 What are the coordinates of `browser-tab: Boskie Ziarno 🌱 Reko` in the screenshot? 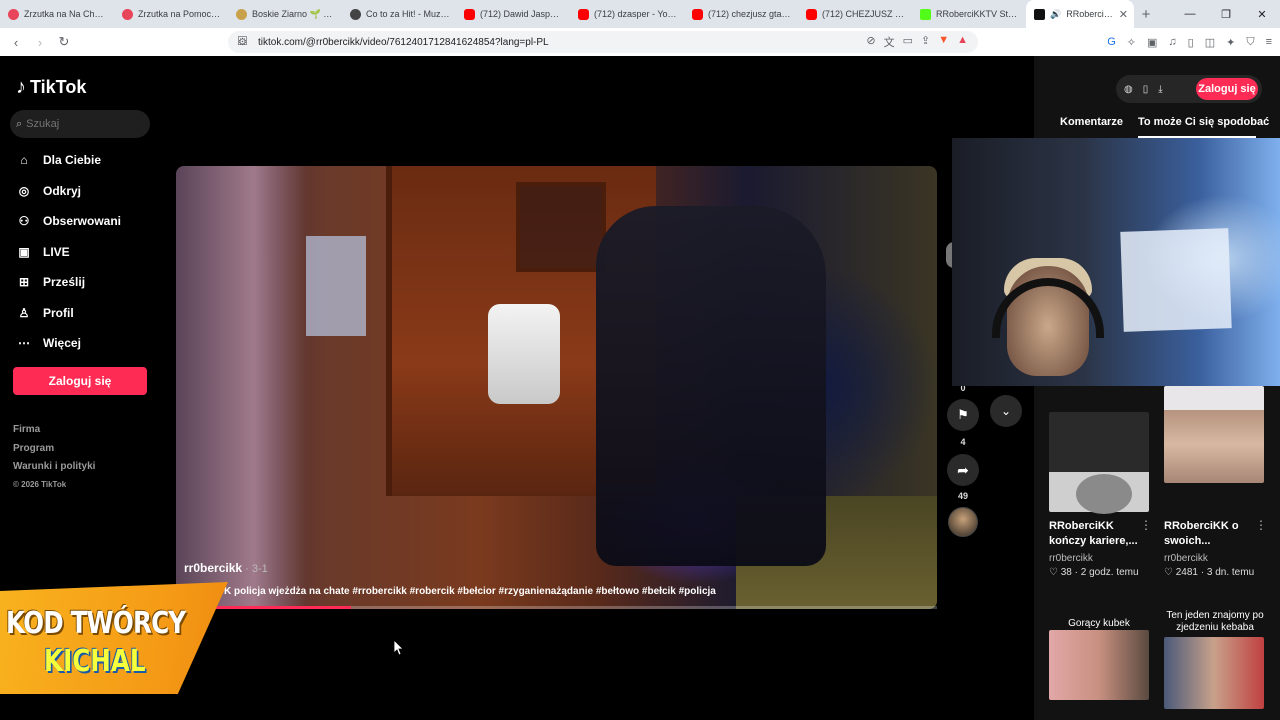 It's located at (285, 14).